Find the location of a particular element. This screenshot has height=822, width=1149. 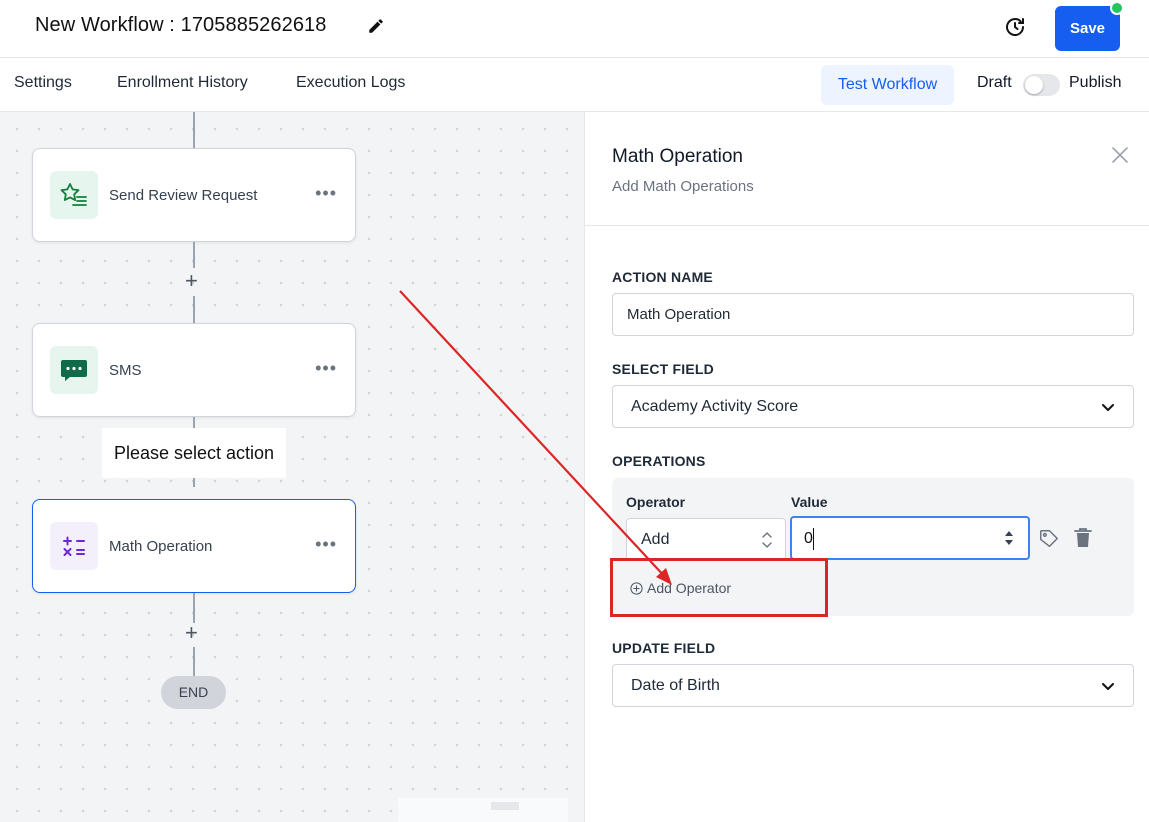

canvas-scrollbar is located at coordinates (483, 810).